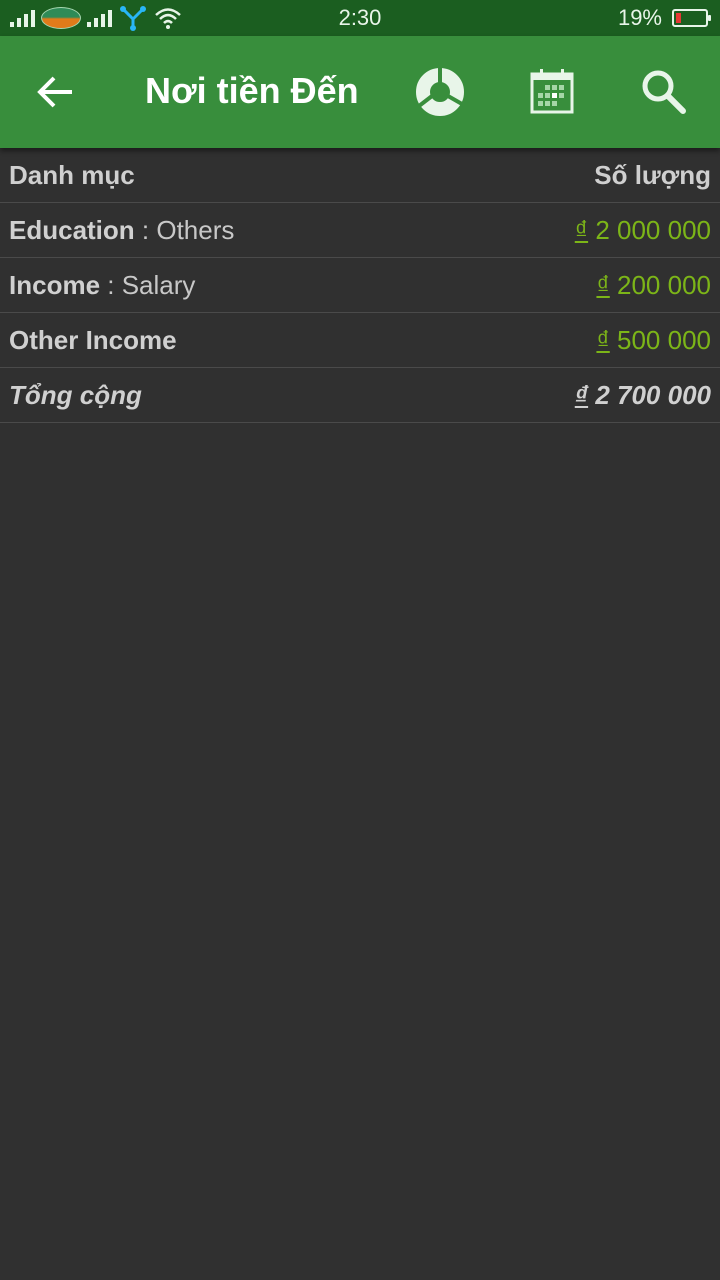 The width and height of the screenshot is (720, 1280). What do you see at coordinates (195, 229) in the screenshot?
I see `subcategory-name: Others` at bounding box center [195, 229].